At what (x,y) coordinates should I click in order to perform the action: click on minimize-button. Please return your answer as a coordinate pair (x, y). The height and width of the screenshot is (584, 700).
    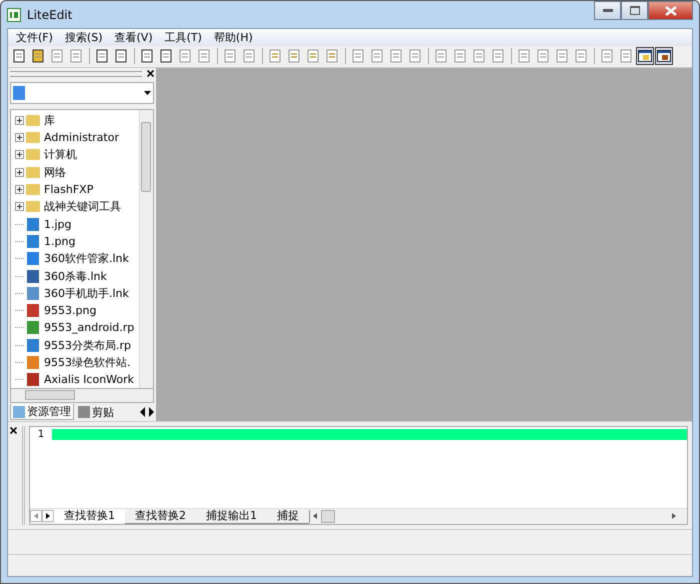
    Looking at the image, I should click on (607, 10).